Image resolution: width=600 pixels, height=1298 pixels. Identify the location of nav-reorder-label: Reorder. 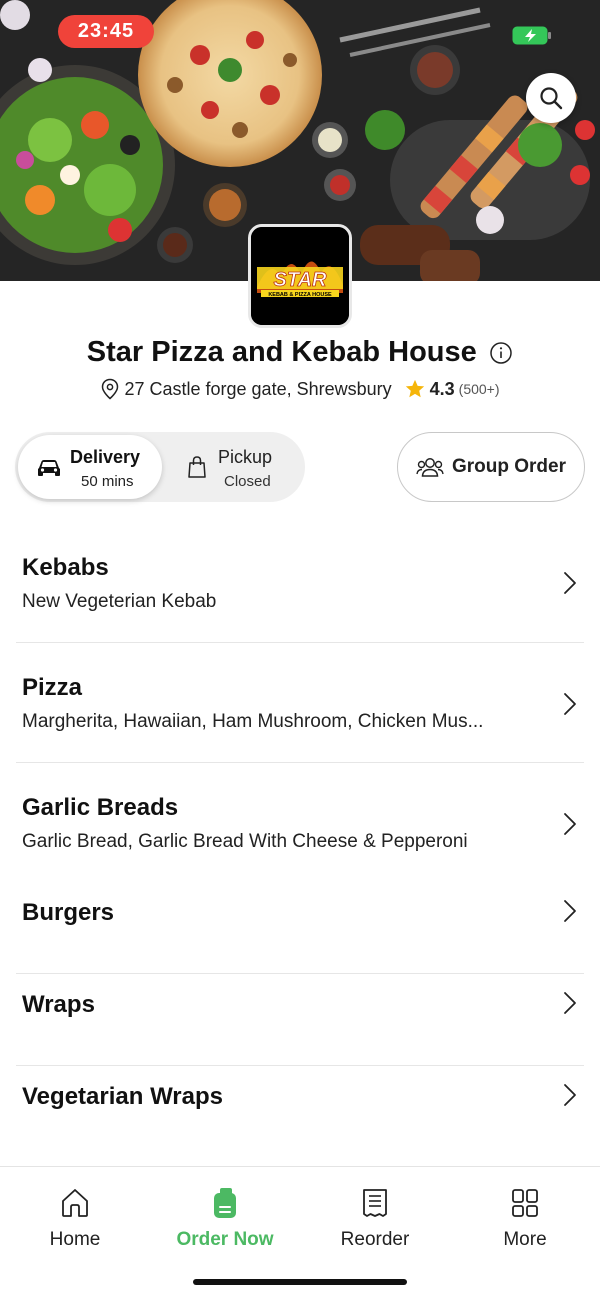
(375, 1239).